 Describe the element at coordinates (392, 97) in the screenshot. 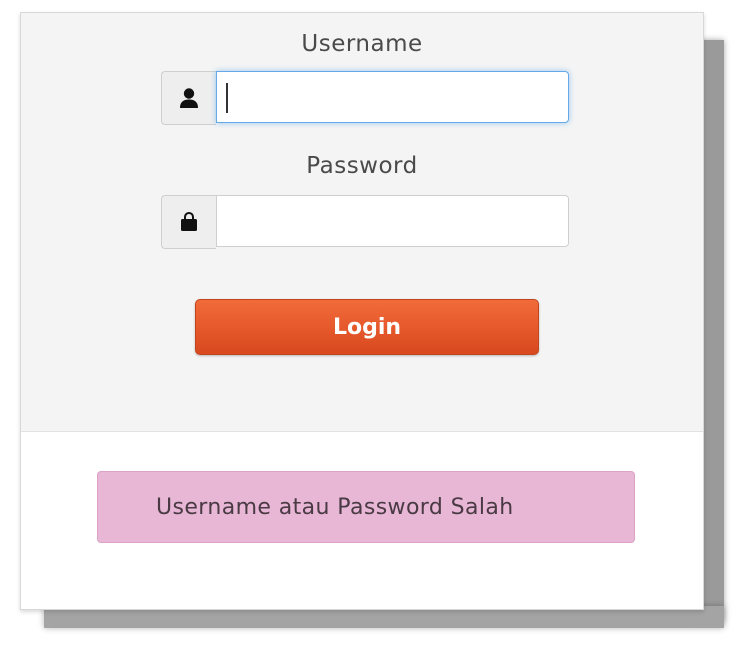

I see `username-input` at that location.